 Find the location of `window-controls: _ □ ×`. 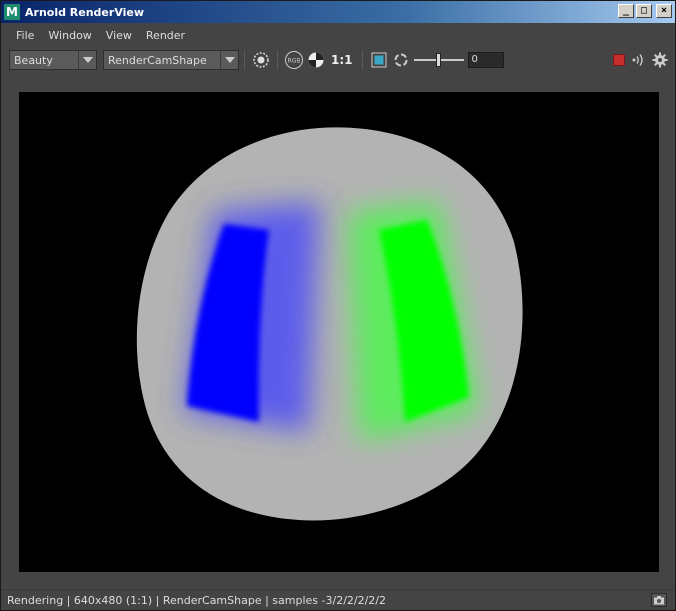

window-controls: _ □ × is located at coordinates (645, 11).